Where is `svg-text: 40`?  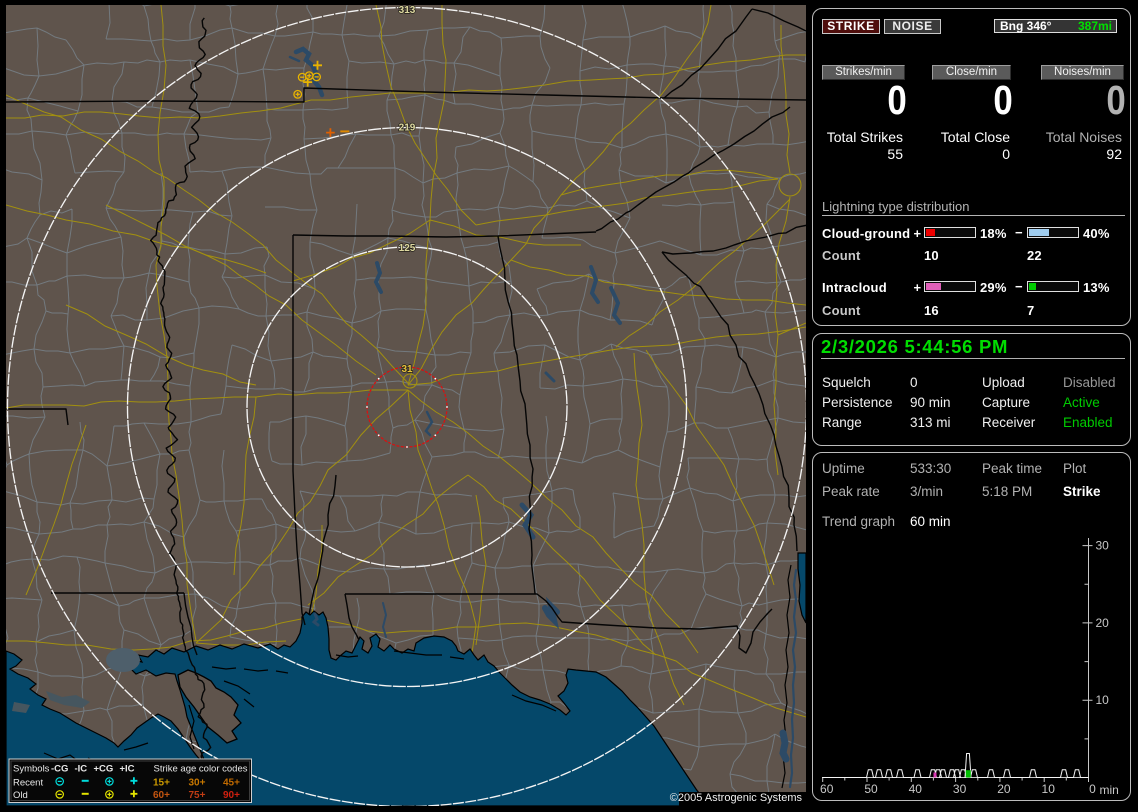 svg-text: 40 is located at coordinates (916, 789).